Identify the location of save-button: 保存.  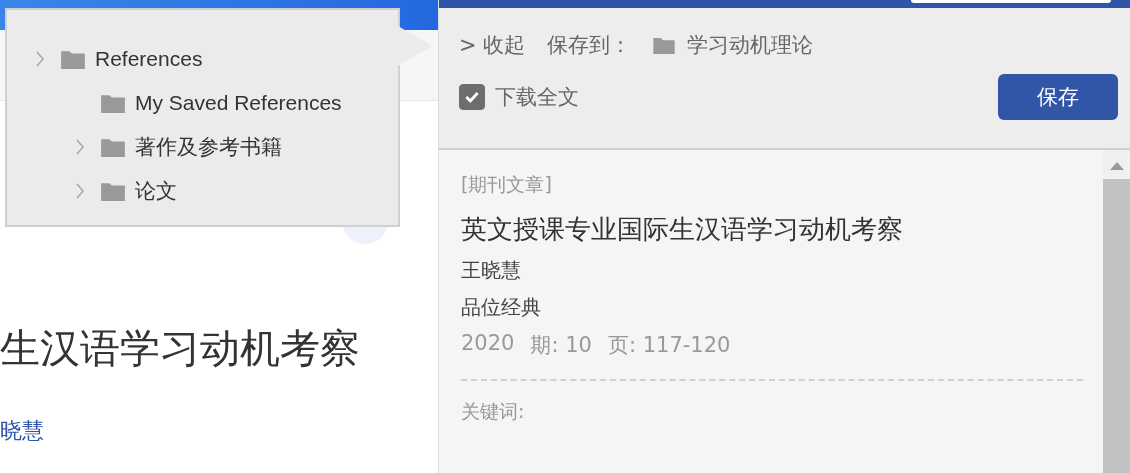
(1058, 97).